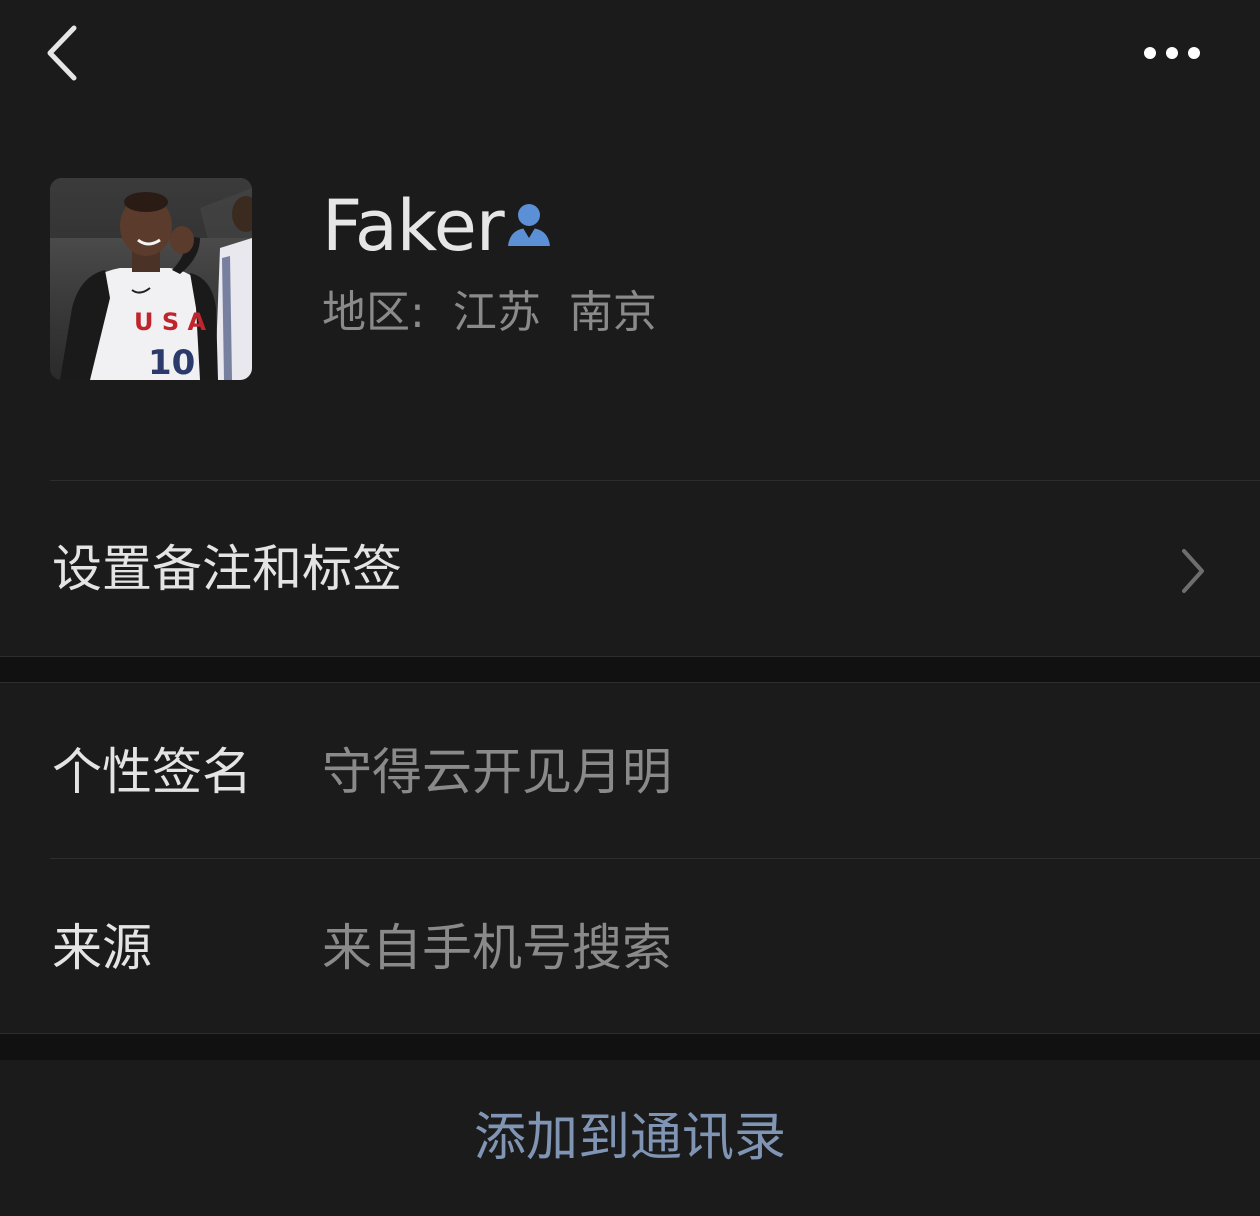 Image resolution: width=1260 pixels, height=1216 pixels. I want to click on chevron-left-icon, so click(62, 53).